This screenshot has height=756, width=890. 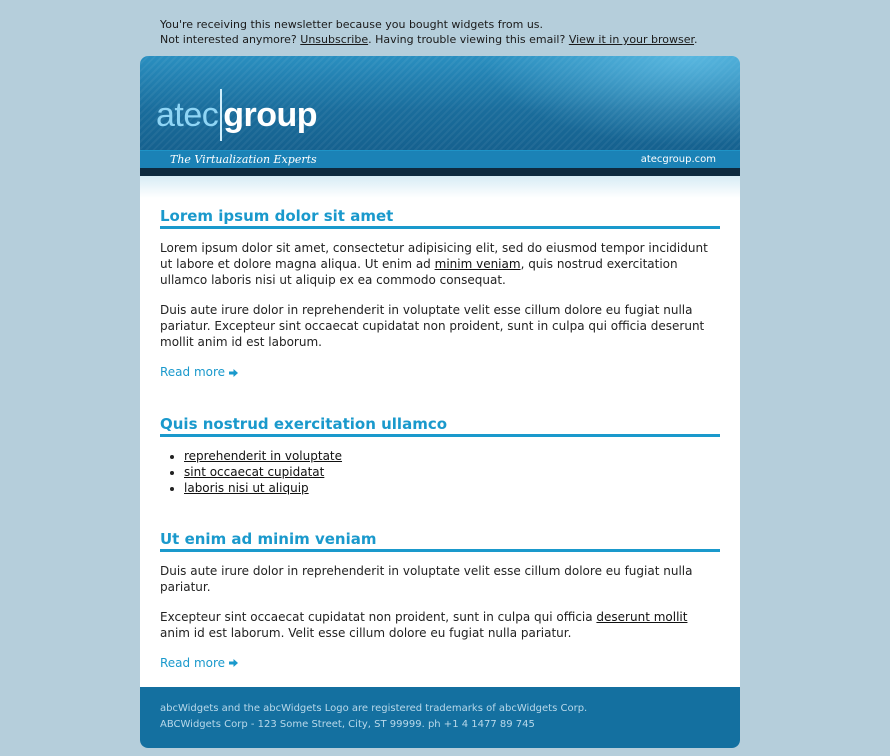 I want to click on section-title: Quis nostrud exercitation ullamco, so click(x=304, y=423).